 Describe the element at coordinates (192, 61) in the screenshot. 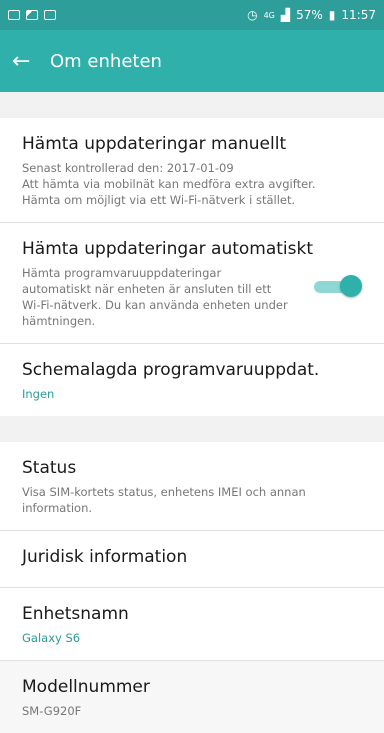

I see `app-bar: ← Om enheten` at that location.